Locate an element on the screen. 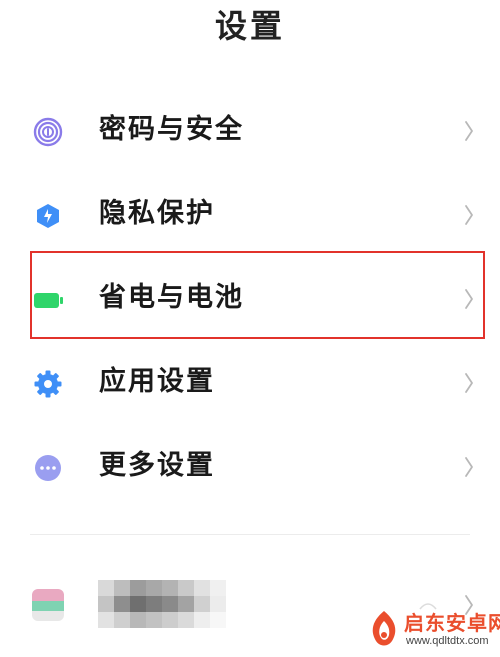 The width and height of the screenshot is (500, 657). app-icon is located at coordinates (48, 605).